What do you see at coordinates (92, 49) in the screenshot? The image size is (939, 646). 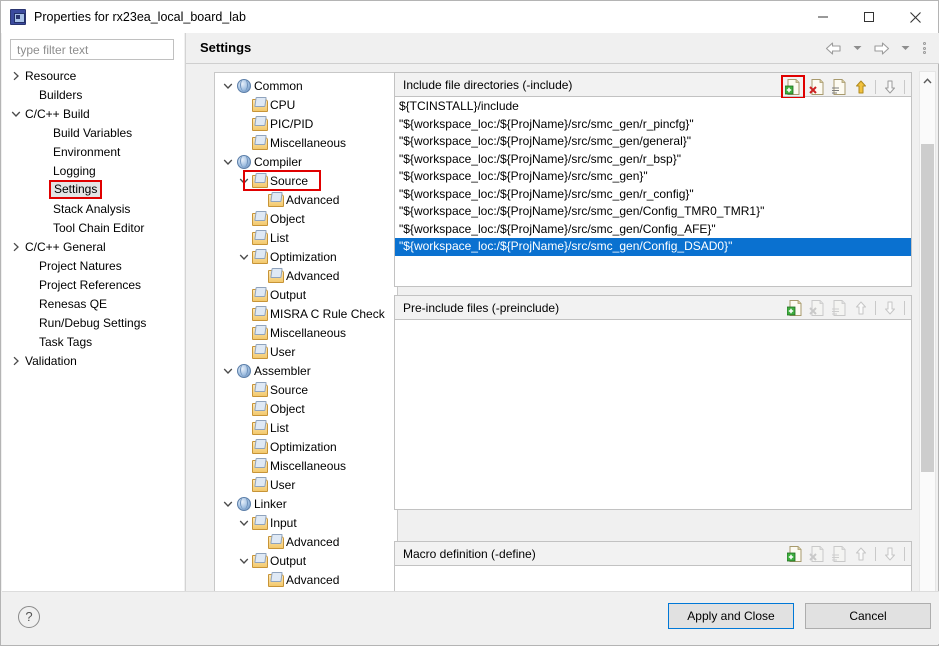 I see `filter-input: type filter text` at bounding box center [92, 49].